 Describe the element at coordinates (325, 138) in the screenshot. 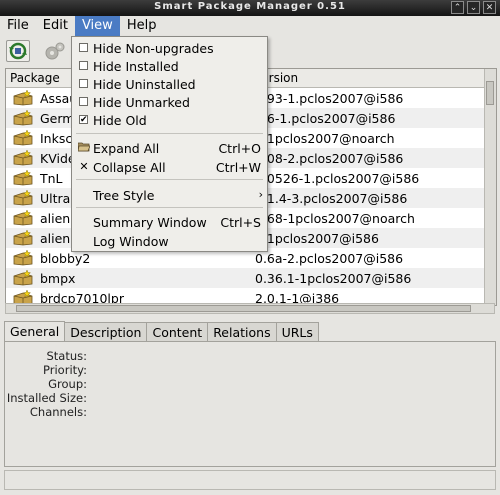

I see `package-version: 0.1pclos2007@noarch` at that location.